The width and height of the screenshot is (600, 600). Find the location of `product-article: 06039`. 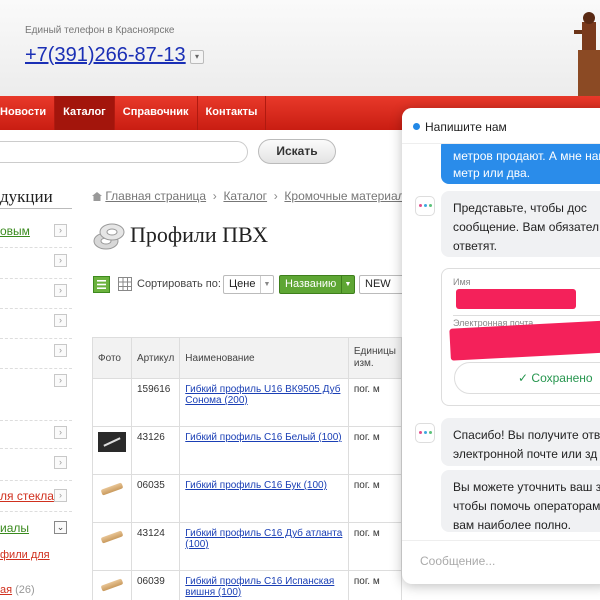

product-article: 06039 is located at coordinates (155, 585).